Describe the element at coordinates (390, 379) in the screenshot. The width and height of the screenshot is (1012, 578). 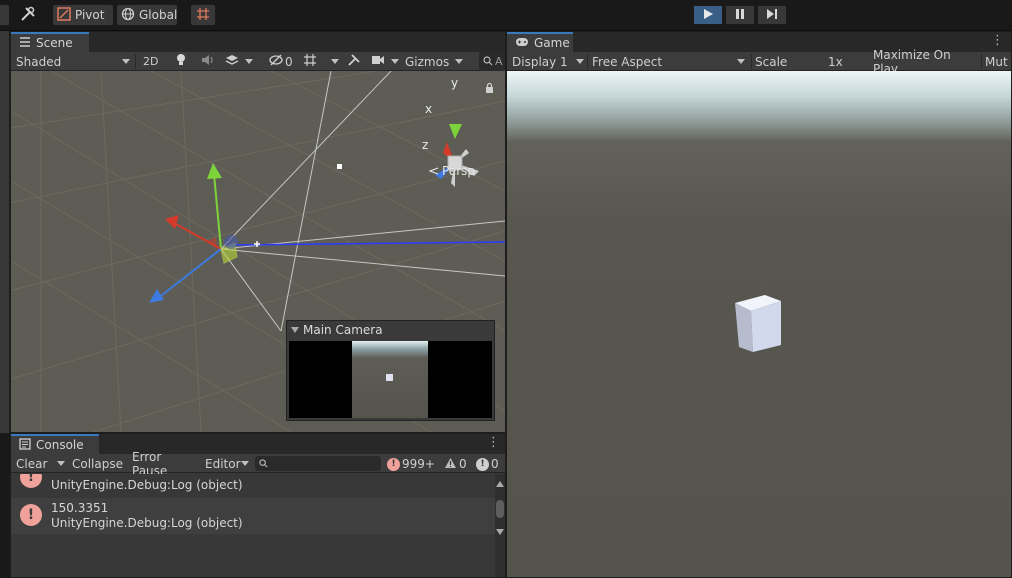
I see `camera-preview-frame` at that location.